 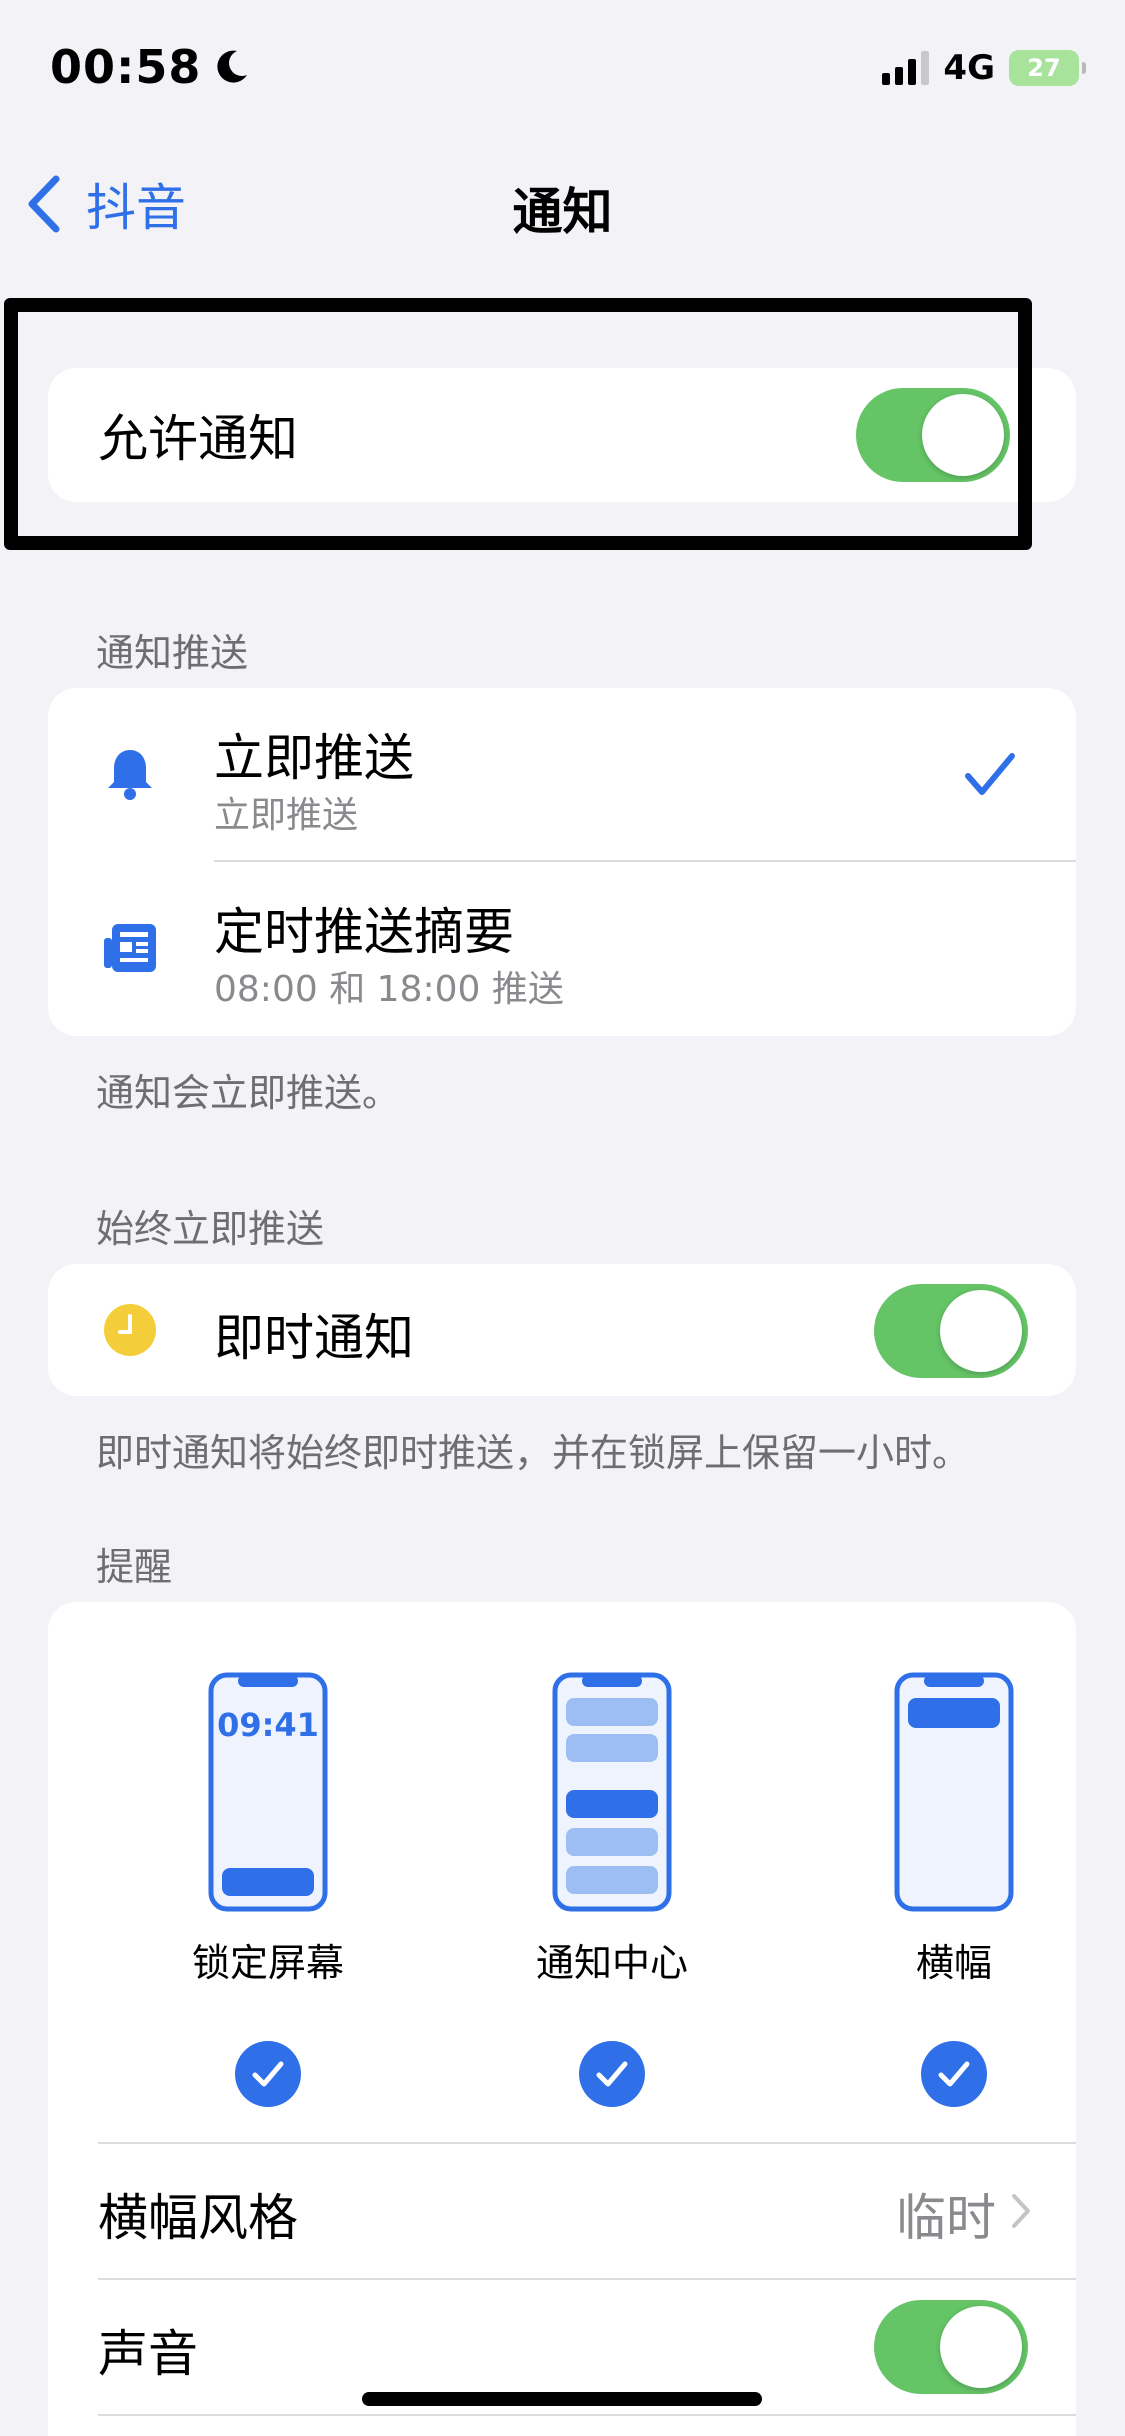 I want to click on banner-option: 横幅, so click(x=954, y=1889).